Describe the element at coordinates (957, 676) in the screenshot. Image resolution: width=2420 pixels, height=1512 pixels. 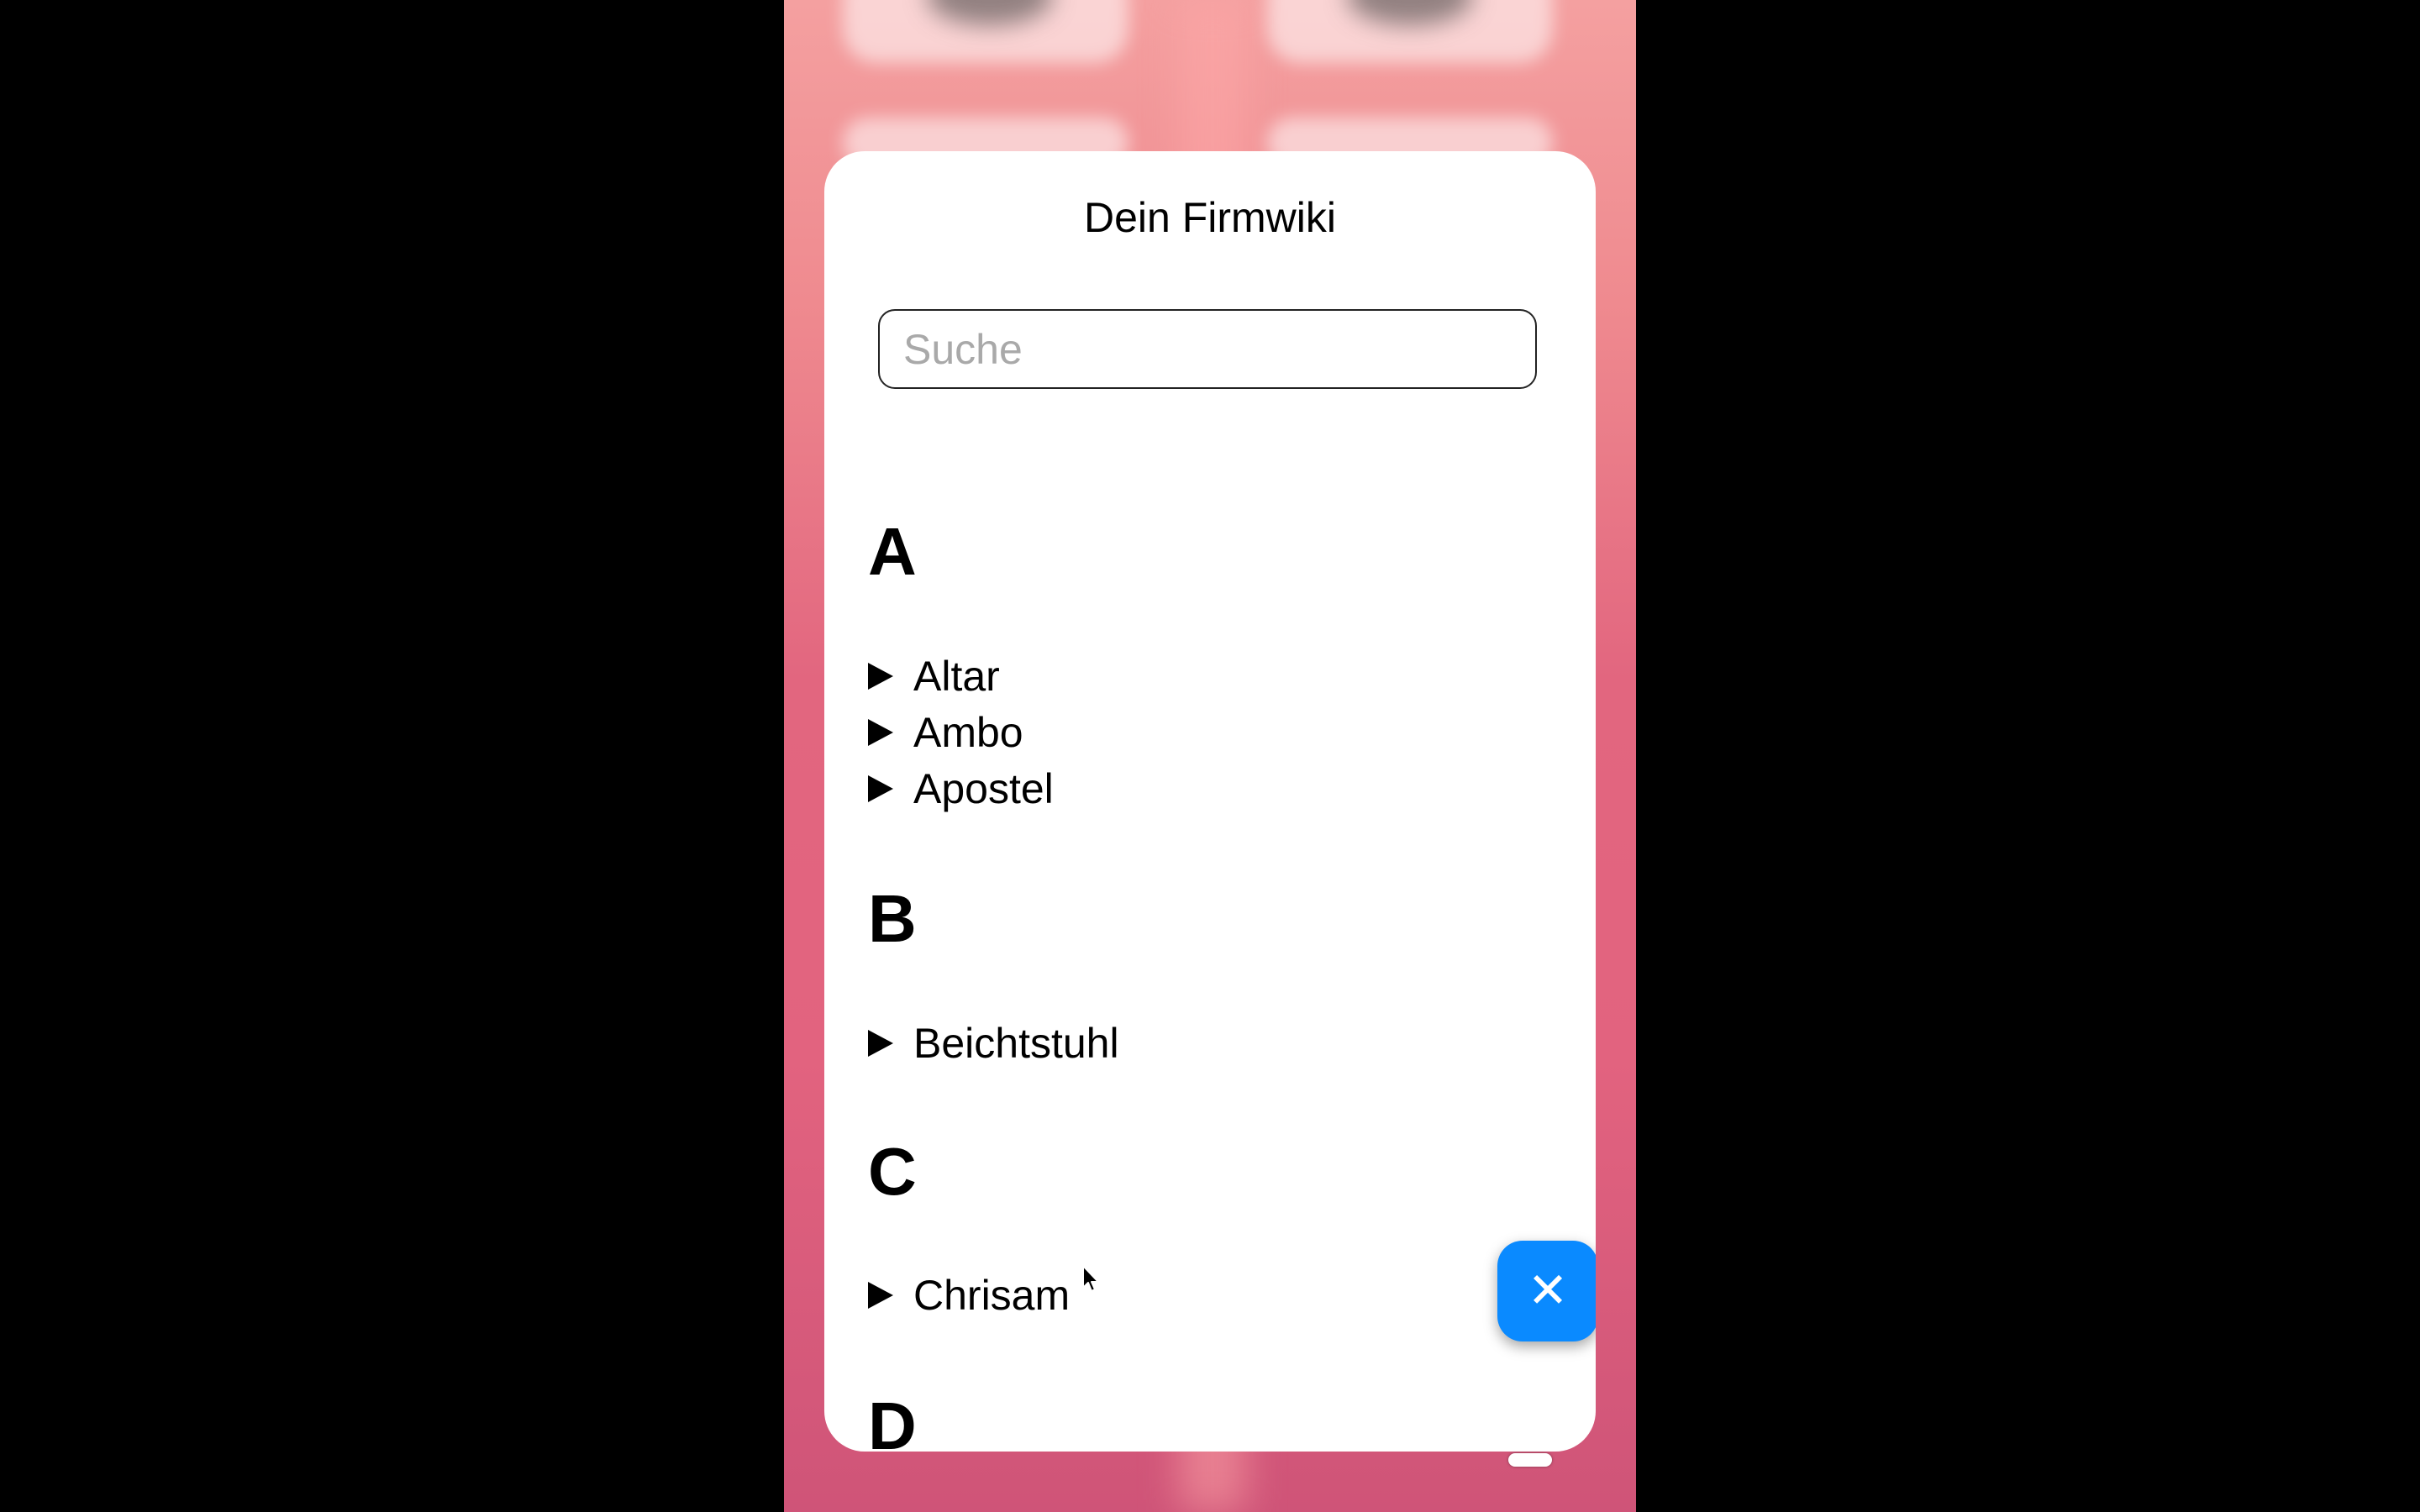
I see `list-item-label: Altar` at that location.